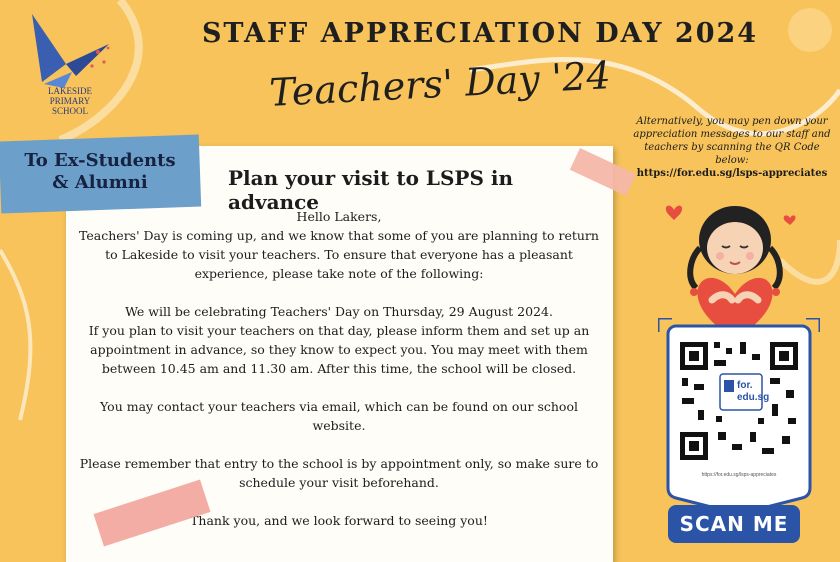  I want to click on school-name-line-1: LAKESIDE, so click(70, 91).